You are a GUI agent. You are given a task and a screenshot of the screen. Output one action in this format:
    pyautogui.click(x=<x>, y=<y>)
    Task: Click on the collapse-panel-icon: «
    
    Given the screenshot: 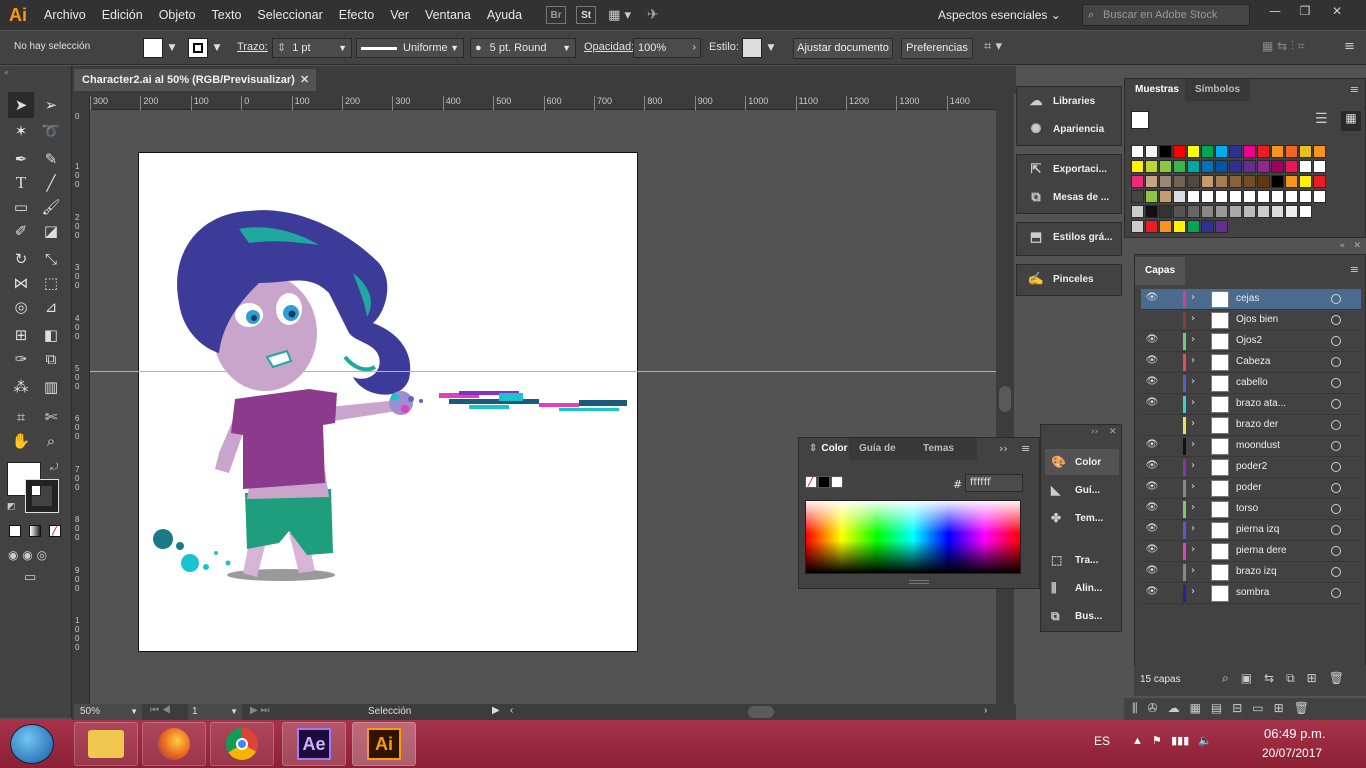 What is the action you would take?
    pyautogui.click(x=1342, y=246)
    